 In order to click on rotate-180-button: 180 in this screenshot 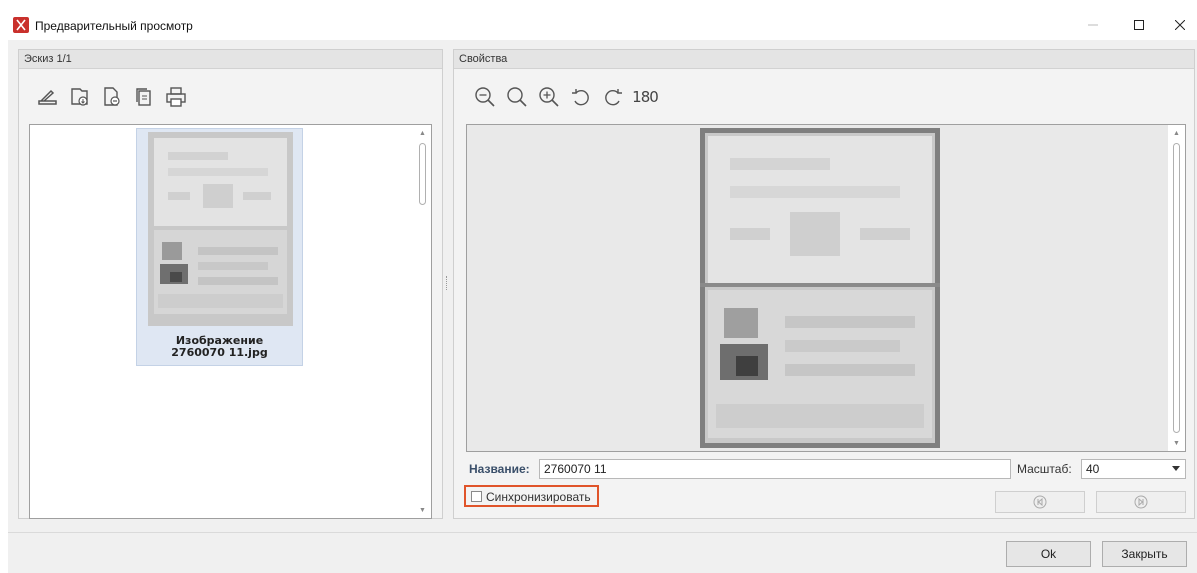, I will do `click(645, 97)`.